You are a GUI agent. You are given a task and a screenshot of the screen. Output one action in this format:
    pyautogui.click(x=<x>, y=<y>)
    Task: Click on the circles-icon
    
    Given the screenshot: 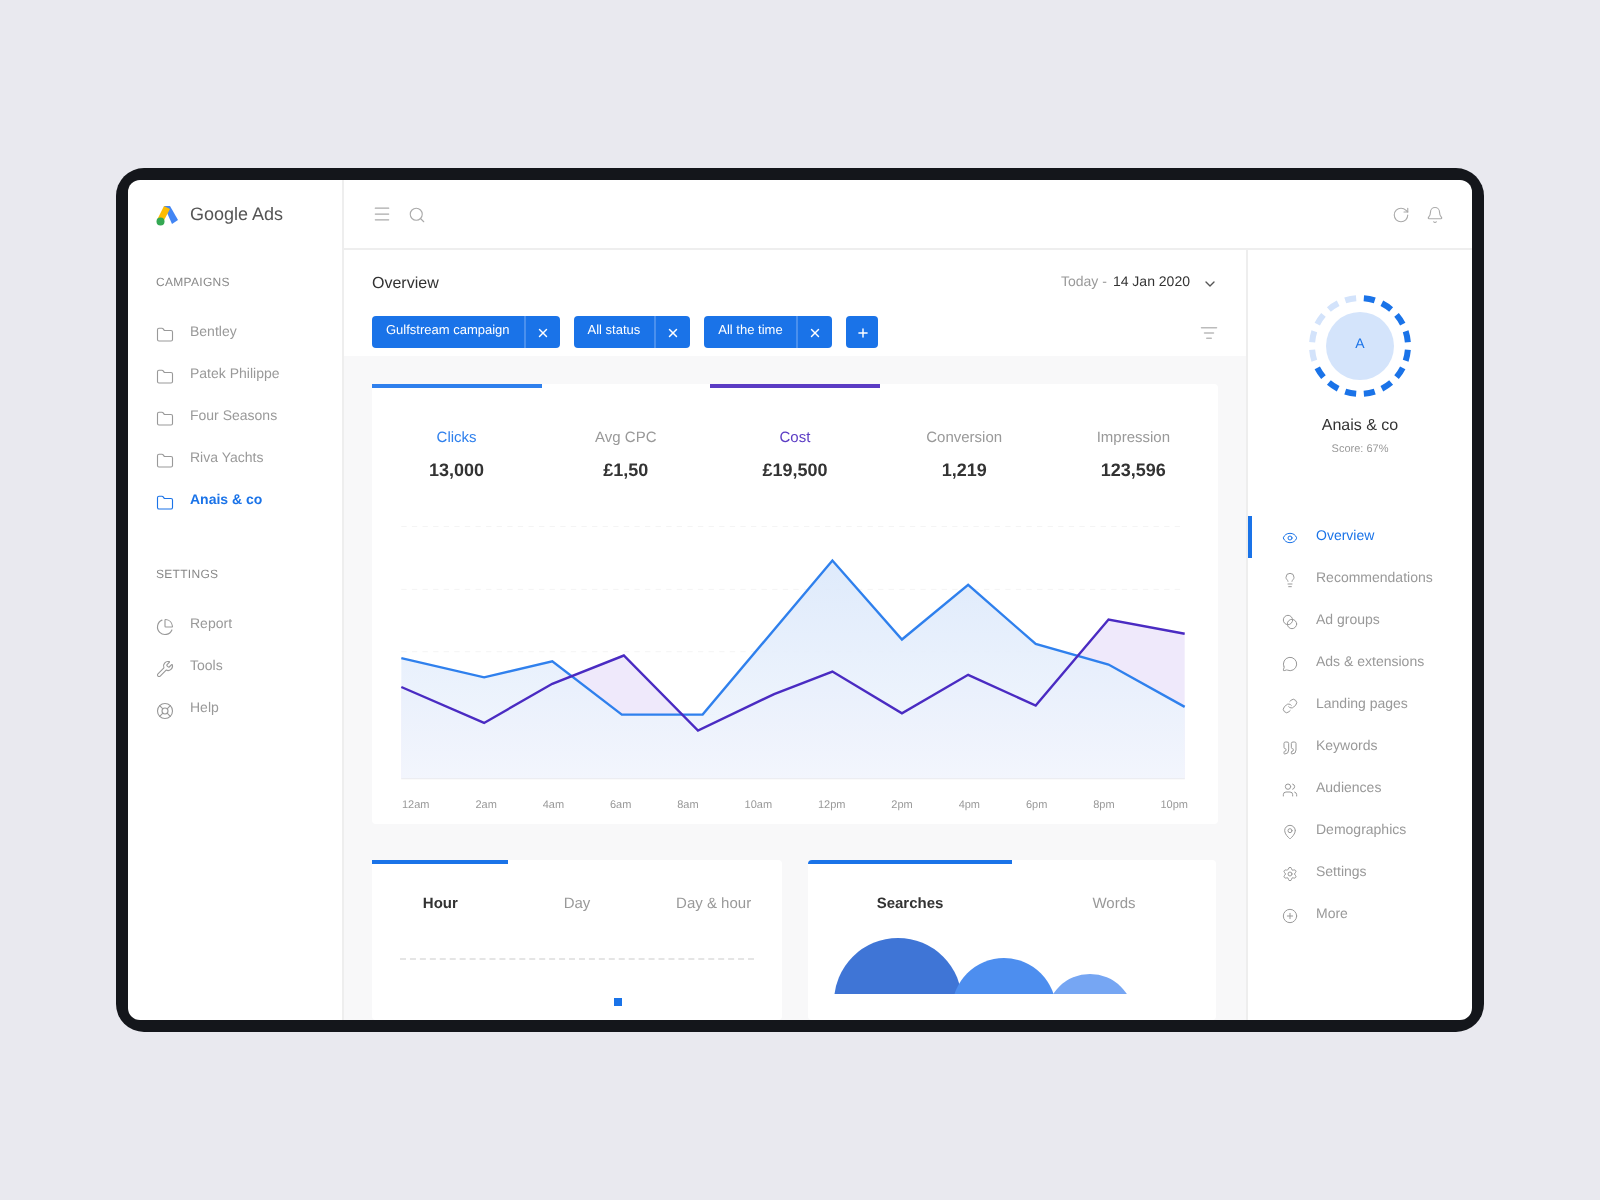 What is the action you would take?
    pyautogui.click(x=1290, y=621)
    